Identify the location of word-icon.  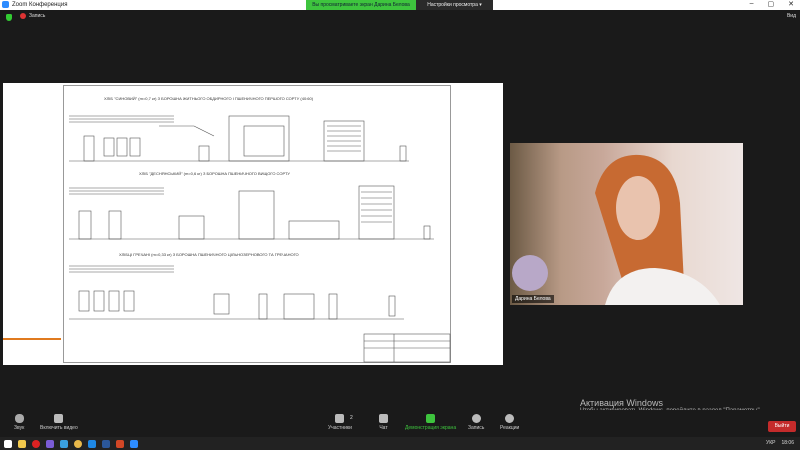
(106, 443).